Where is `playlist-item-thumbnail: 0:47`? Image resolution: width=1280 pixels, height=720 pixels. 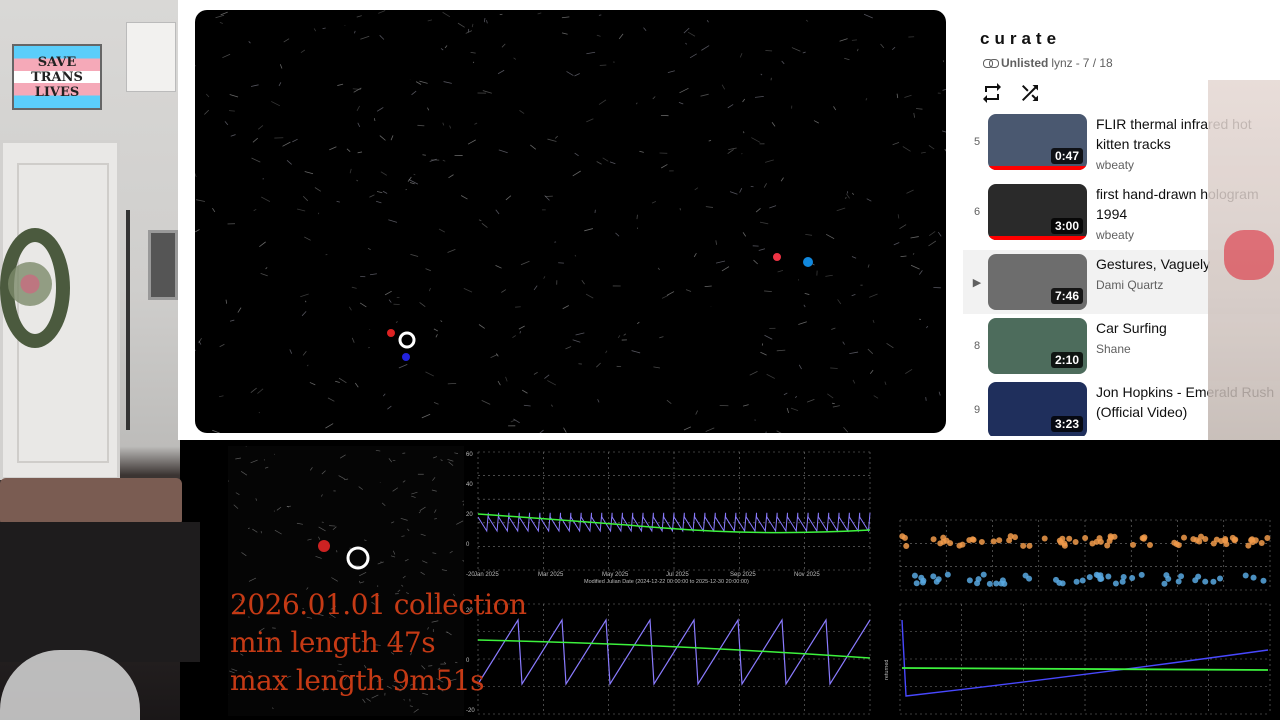
playlist-item-thumbnail: 0:47 is located at coordinates (1037, 142).